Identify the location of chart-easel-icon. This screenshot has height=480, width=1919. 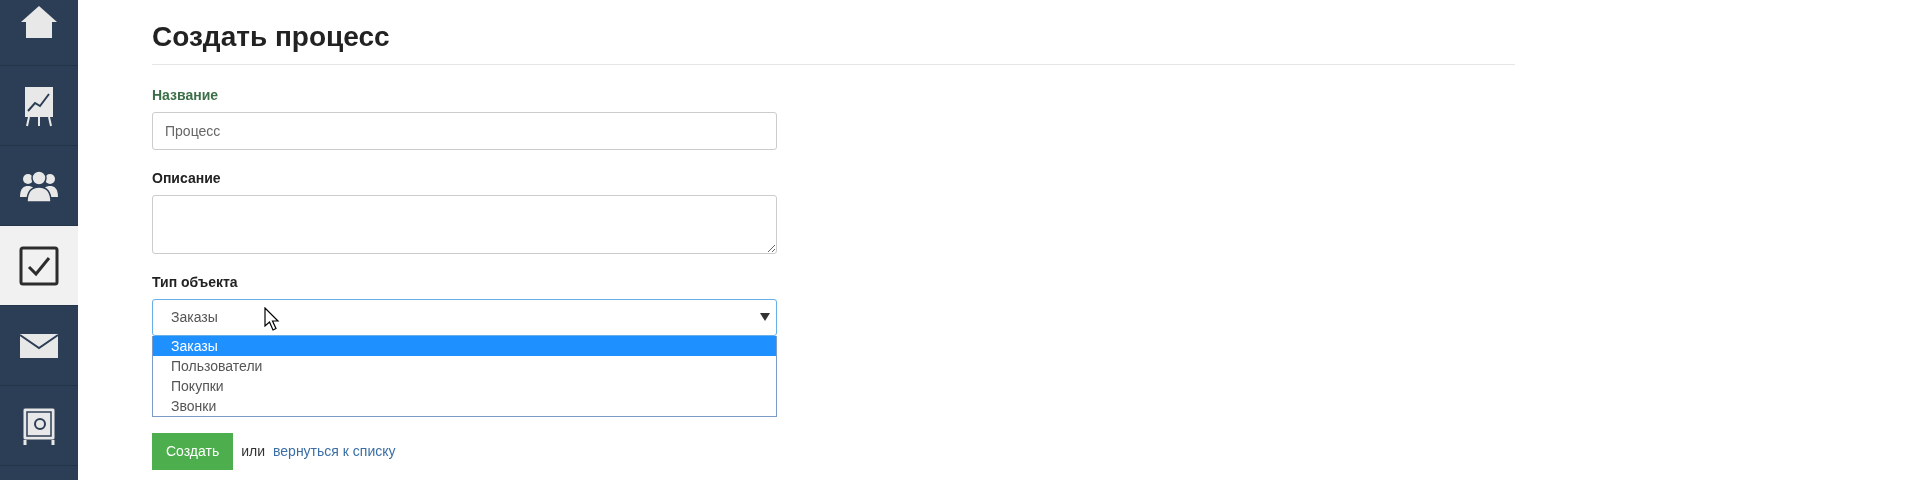
(39, 105).